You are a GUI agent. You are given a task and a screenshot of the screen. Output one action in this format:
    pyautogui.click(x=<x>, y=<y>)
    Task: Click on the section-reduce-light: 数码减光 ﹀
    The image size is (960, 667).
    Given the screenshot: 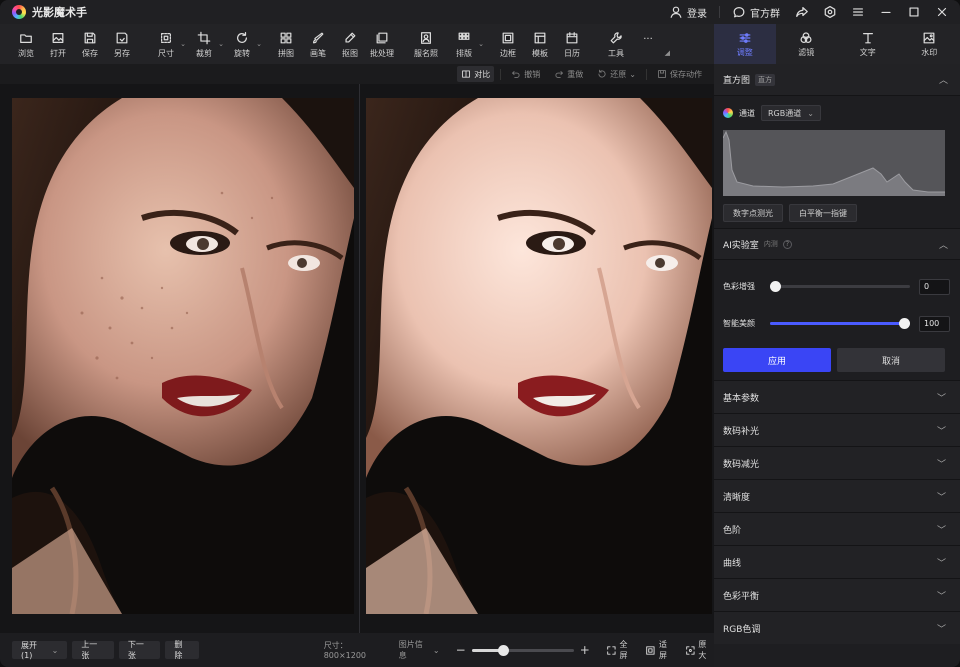 What is the action you would take?
    pyautogui.click(x=837, y=462)
    